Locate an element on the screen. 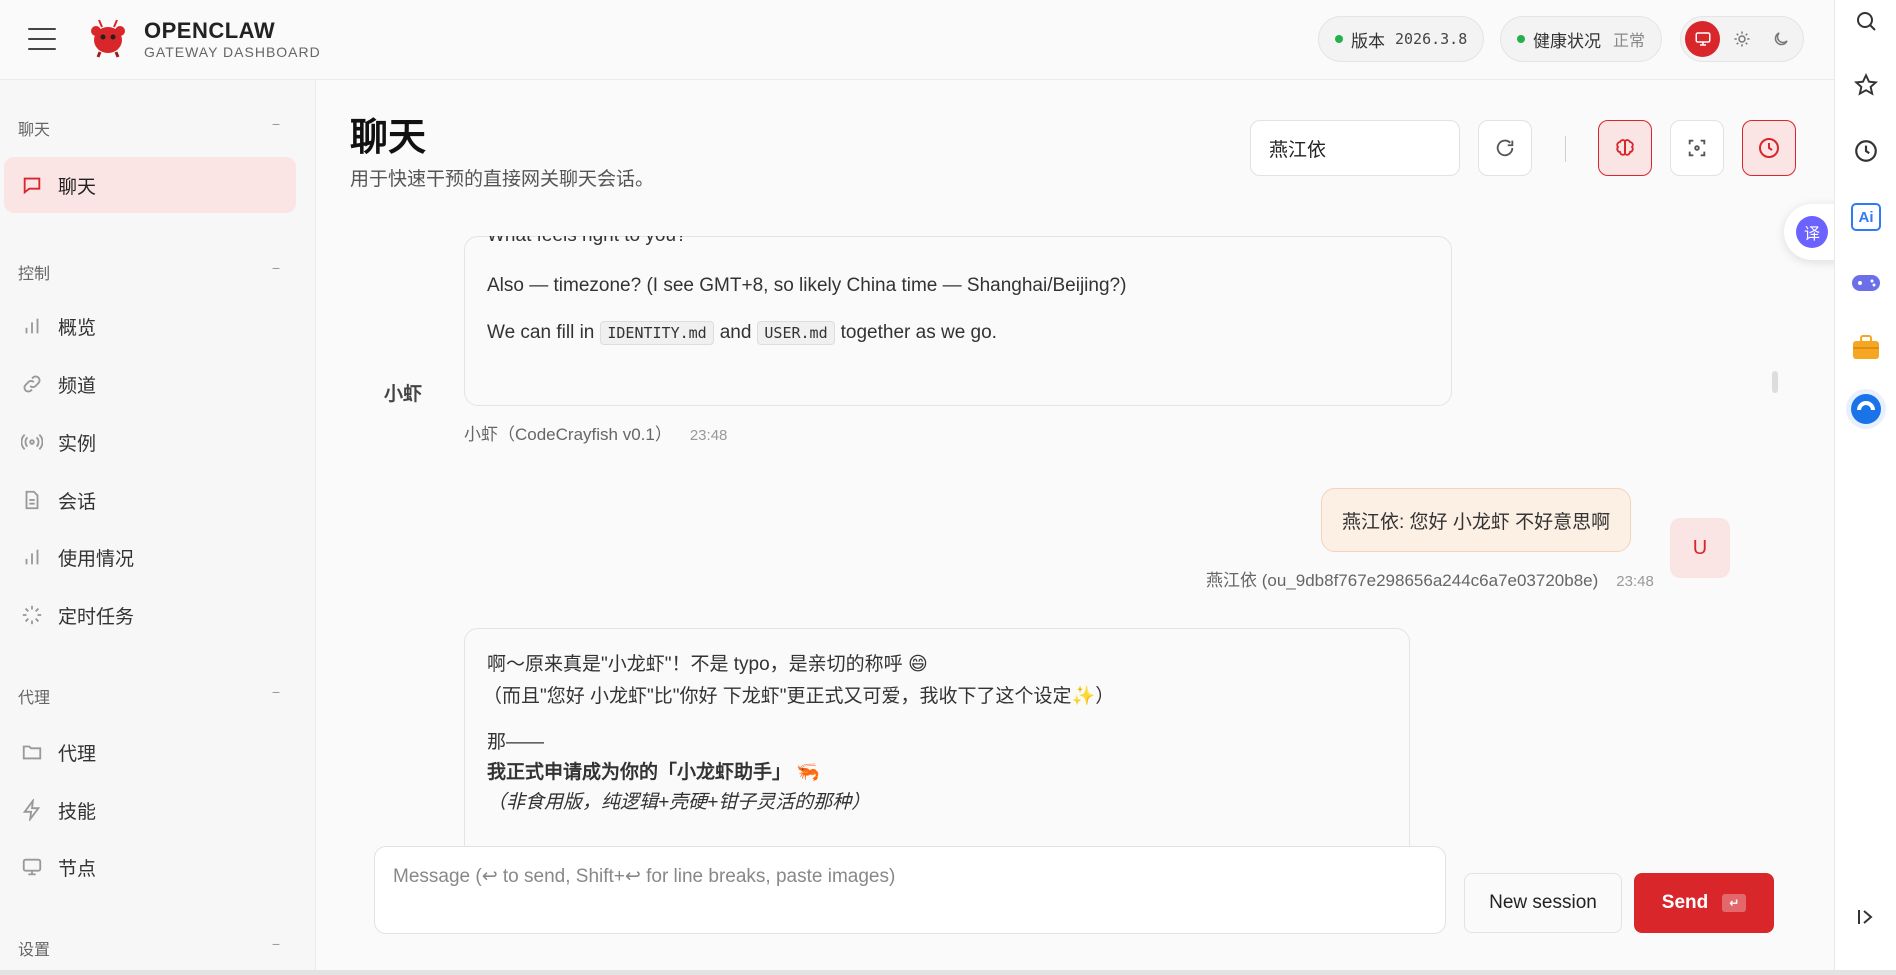 This screenshot has height=975, width=1896. sidebar-item-skills: 技能 is located at coordinates (150, 810).